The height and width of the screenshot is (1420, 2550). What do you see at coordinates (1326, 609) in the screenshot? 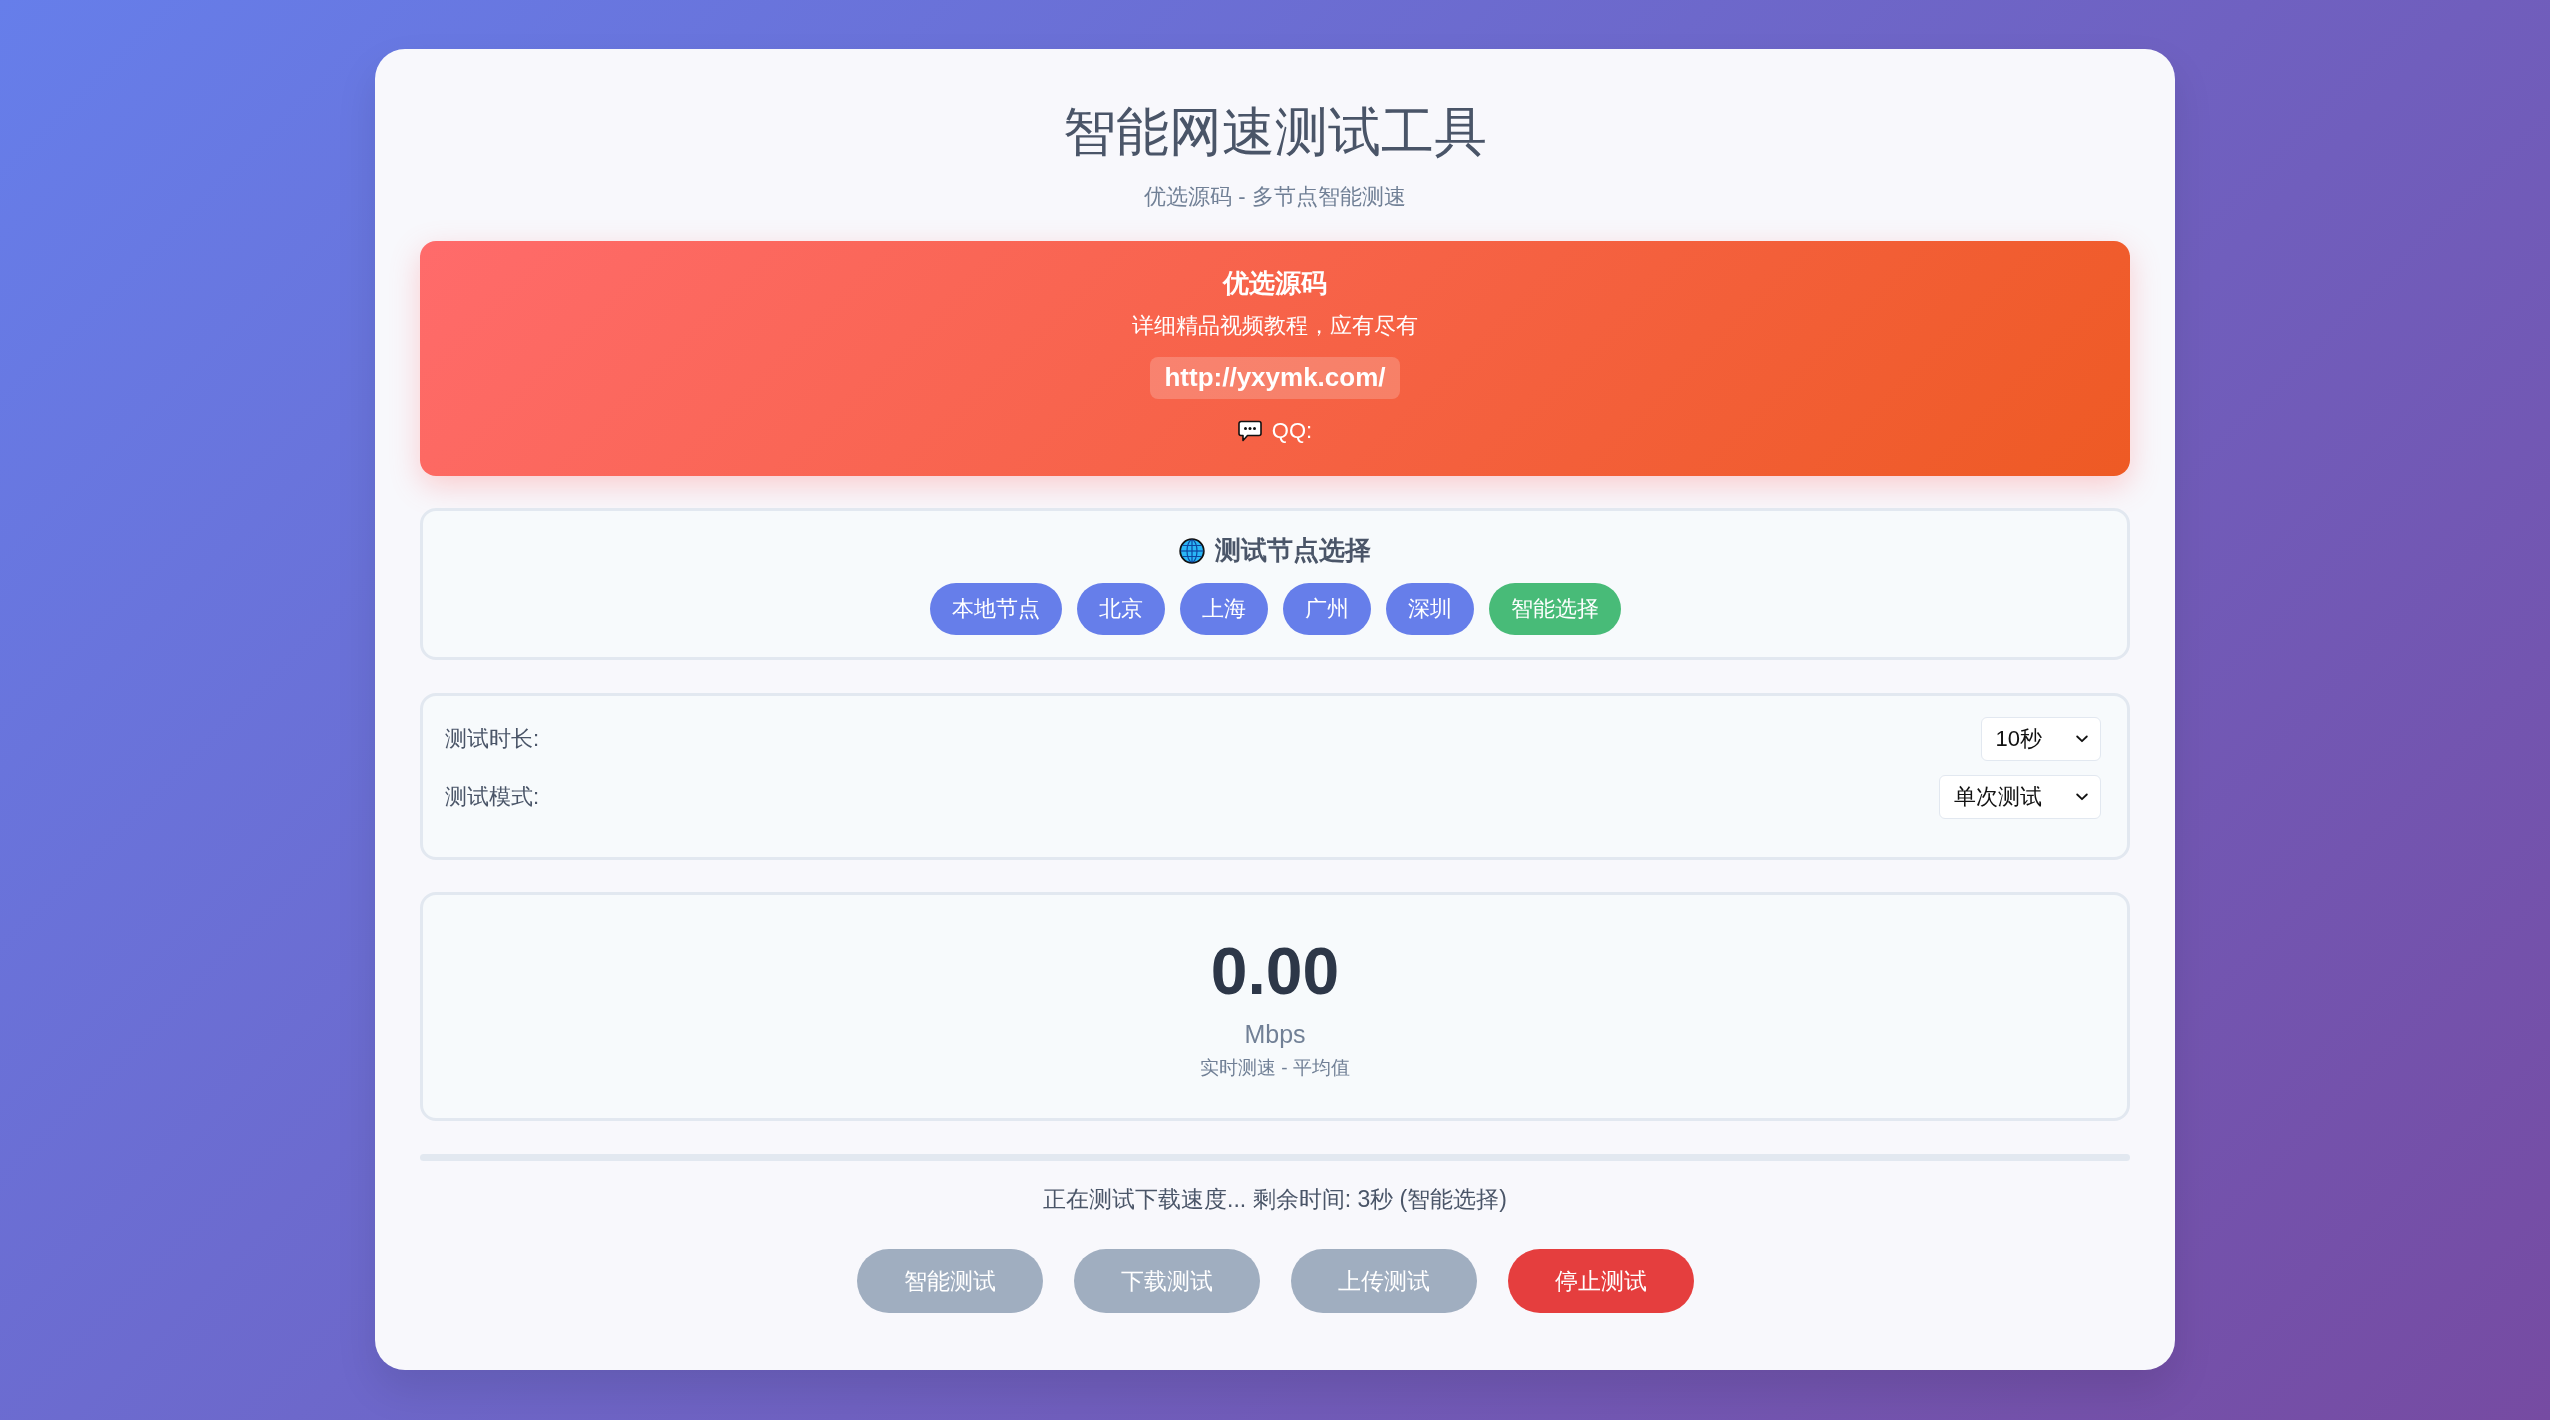
I see `node-button: 广州` at bounding box center [1326, 609].